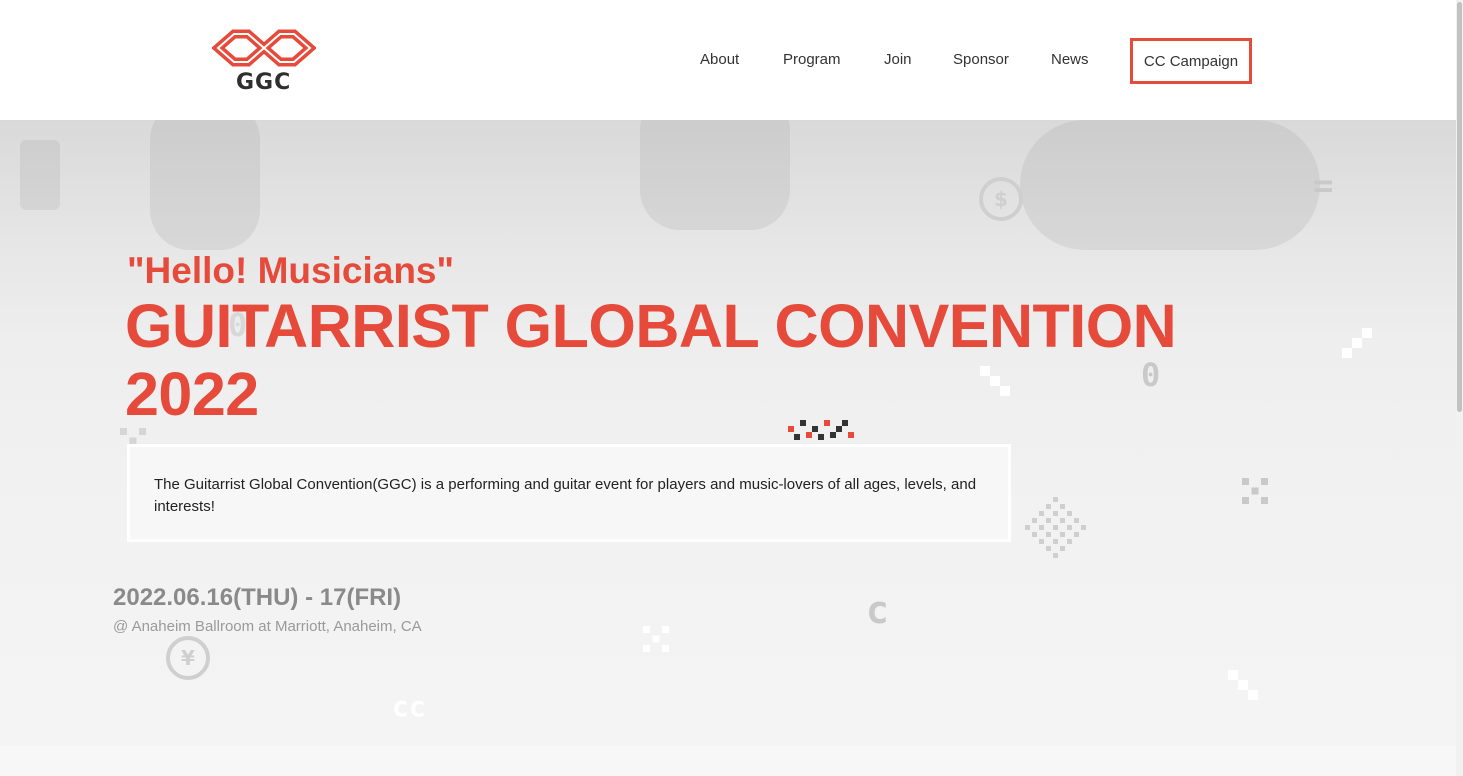  What do you see at coordinates (898, 59) in the screenshot?
I see `nav-join-link: Join` at bounding box center [898, 59].